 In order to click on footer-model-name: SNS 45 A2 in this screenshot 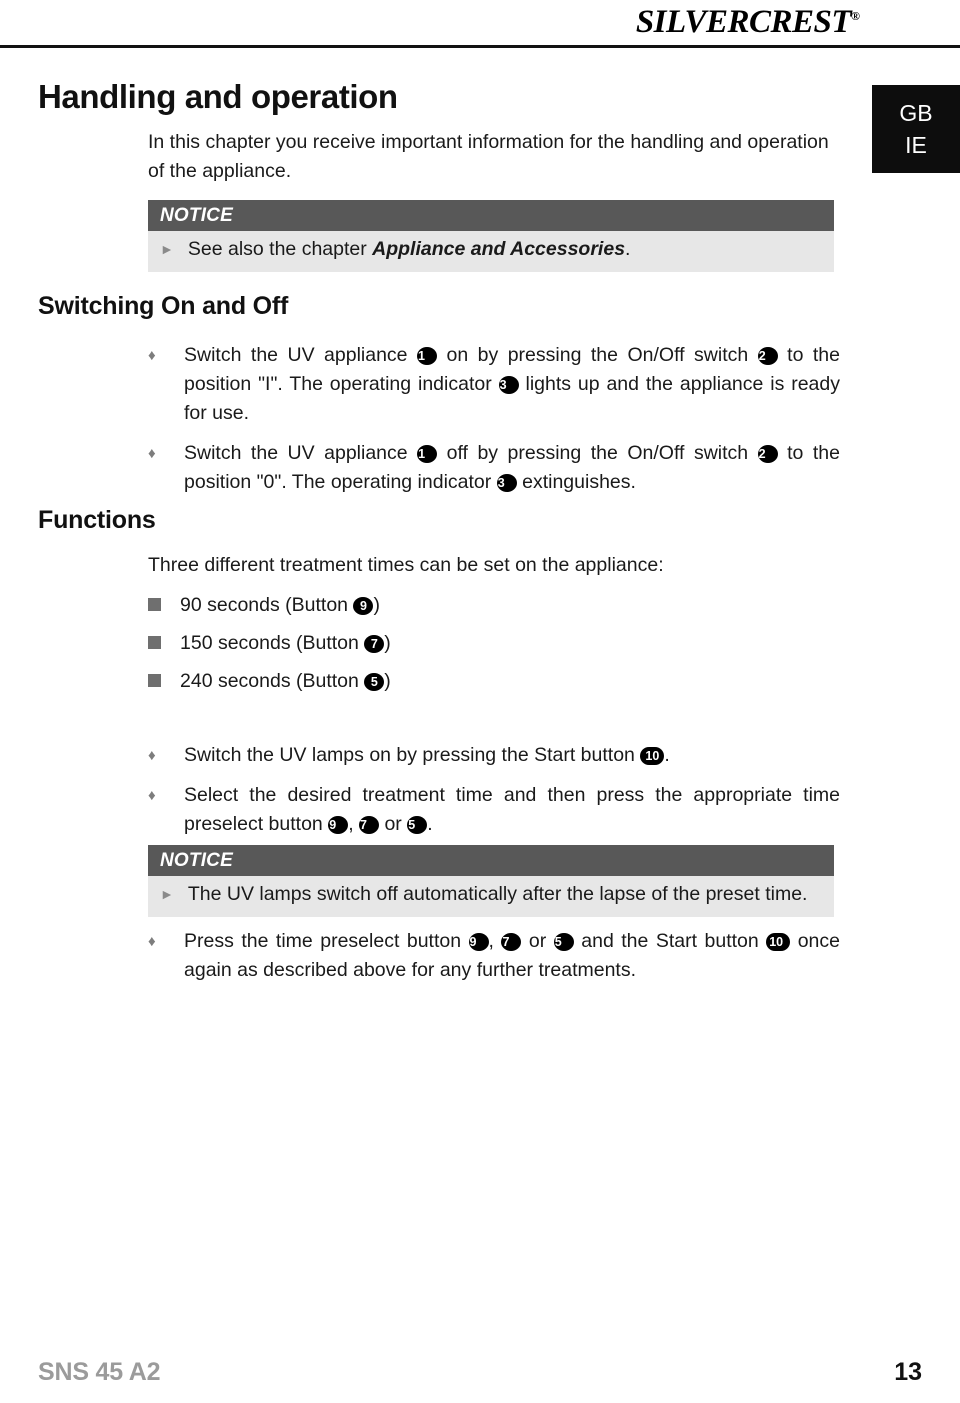, I will do `click(99, 1372)`.